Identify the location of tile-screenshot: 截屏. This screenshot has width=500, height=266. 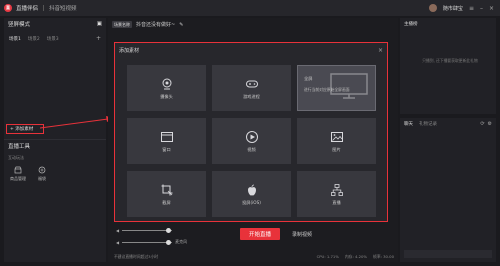
(166, 194).